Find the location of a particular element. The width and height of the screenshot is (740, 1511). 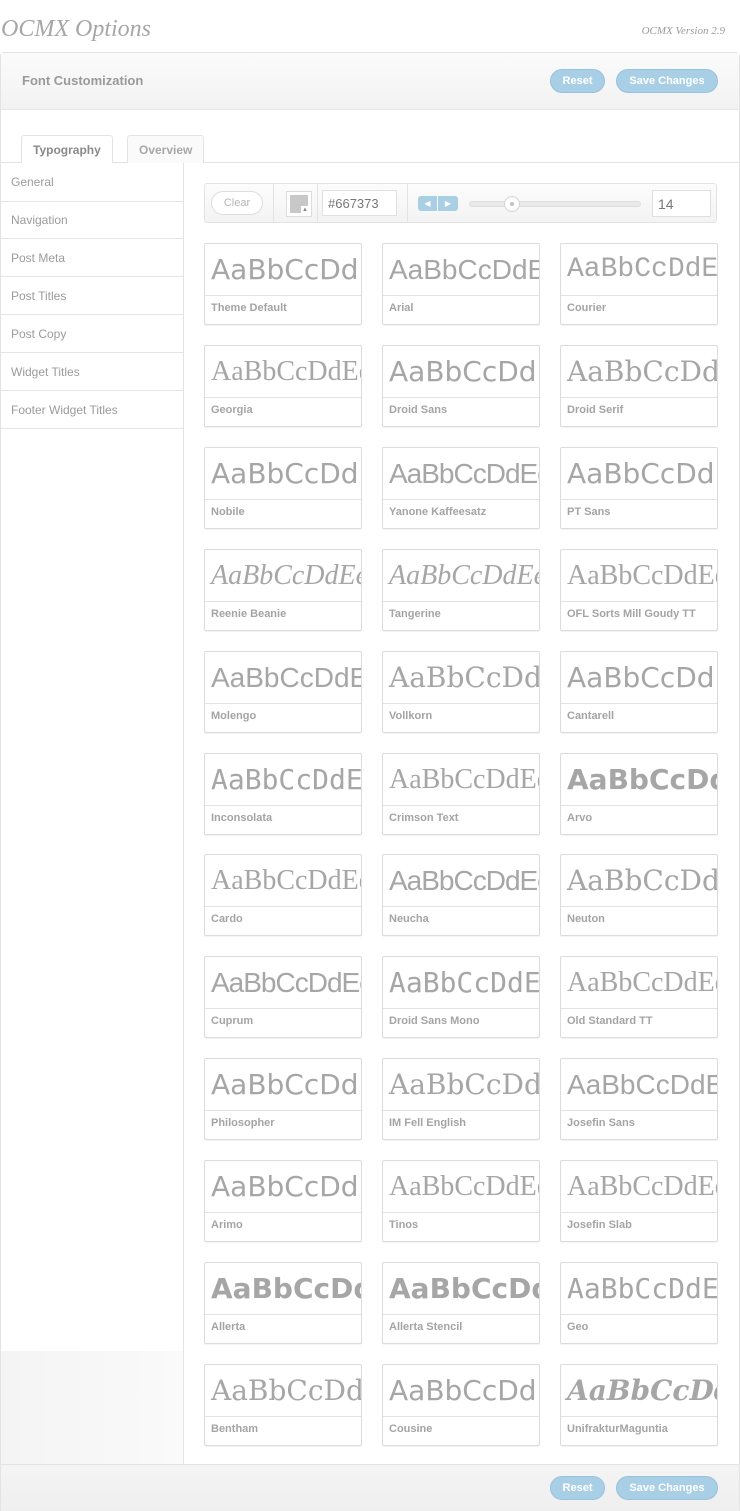

font-card: AaBbCcDdEeFfGg Geo is located at coordinates (639, 1303).